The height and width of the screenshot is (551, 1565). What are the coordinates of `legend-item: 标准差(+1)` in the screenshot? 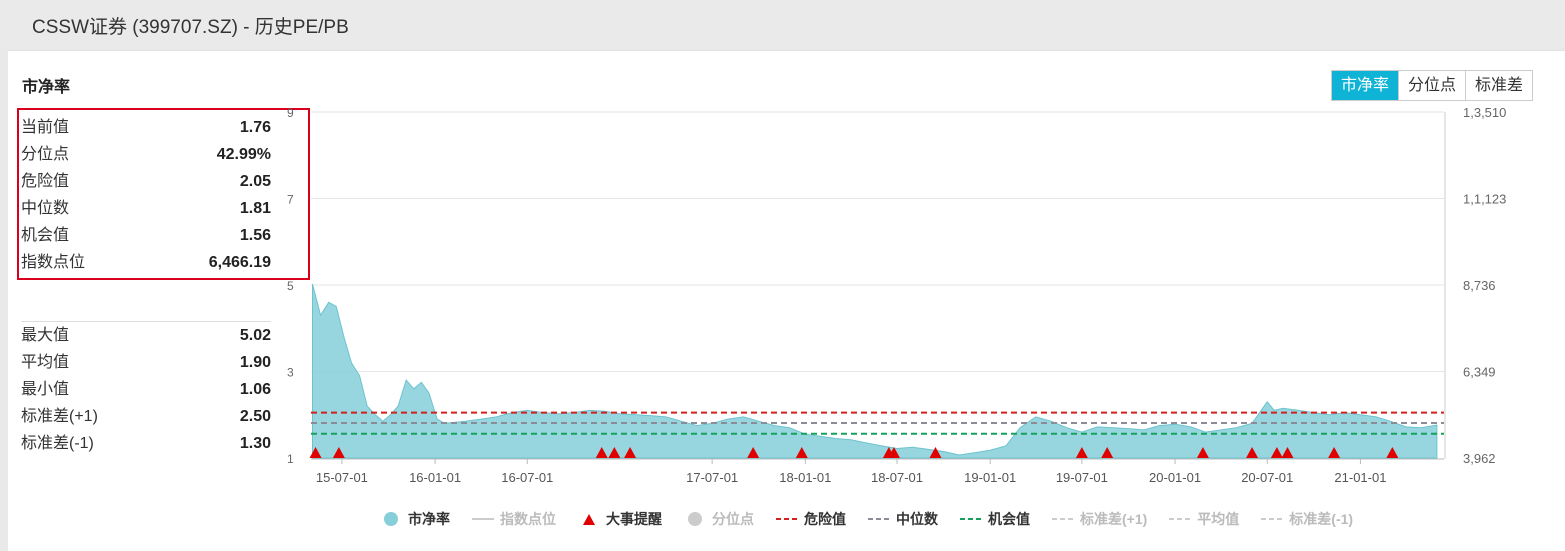 It's located at (1099, 519).